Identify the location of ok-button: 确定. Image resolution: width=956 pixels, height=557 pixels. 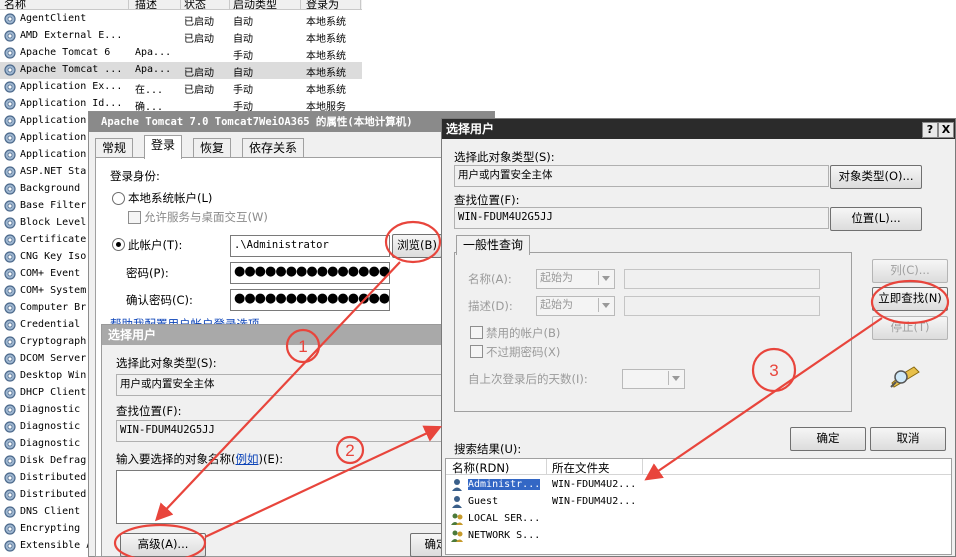
(828, 439).